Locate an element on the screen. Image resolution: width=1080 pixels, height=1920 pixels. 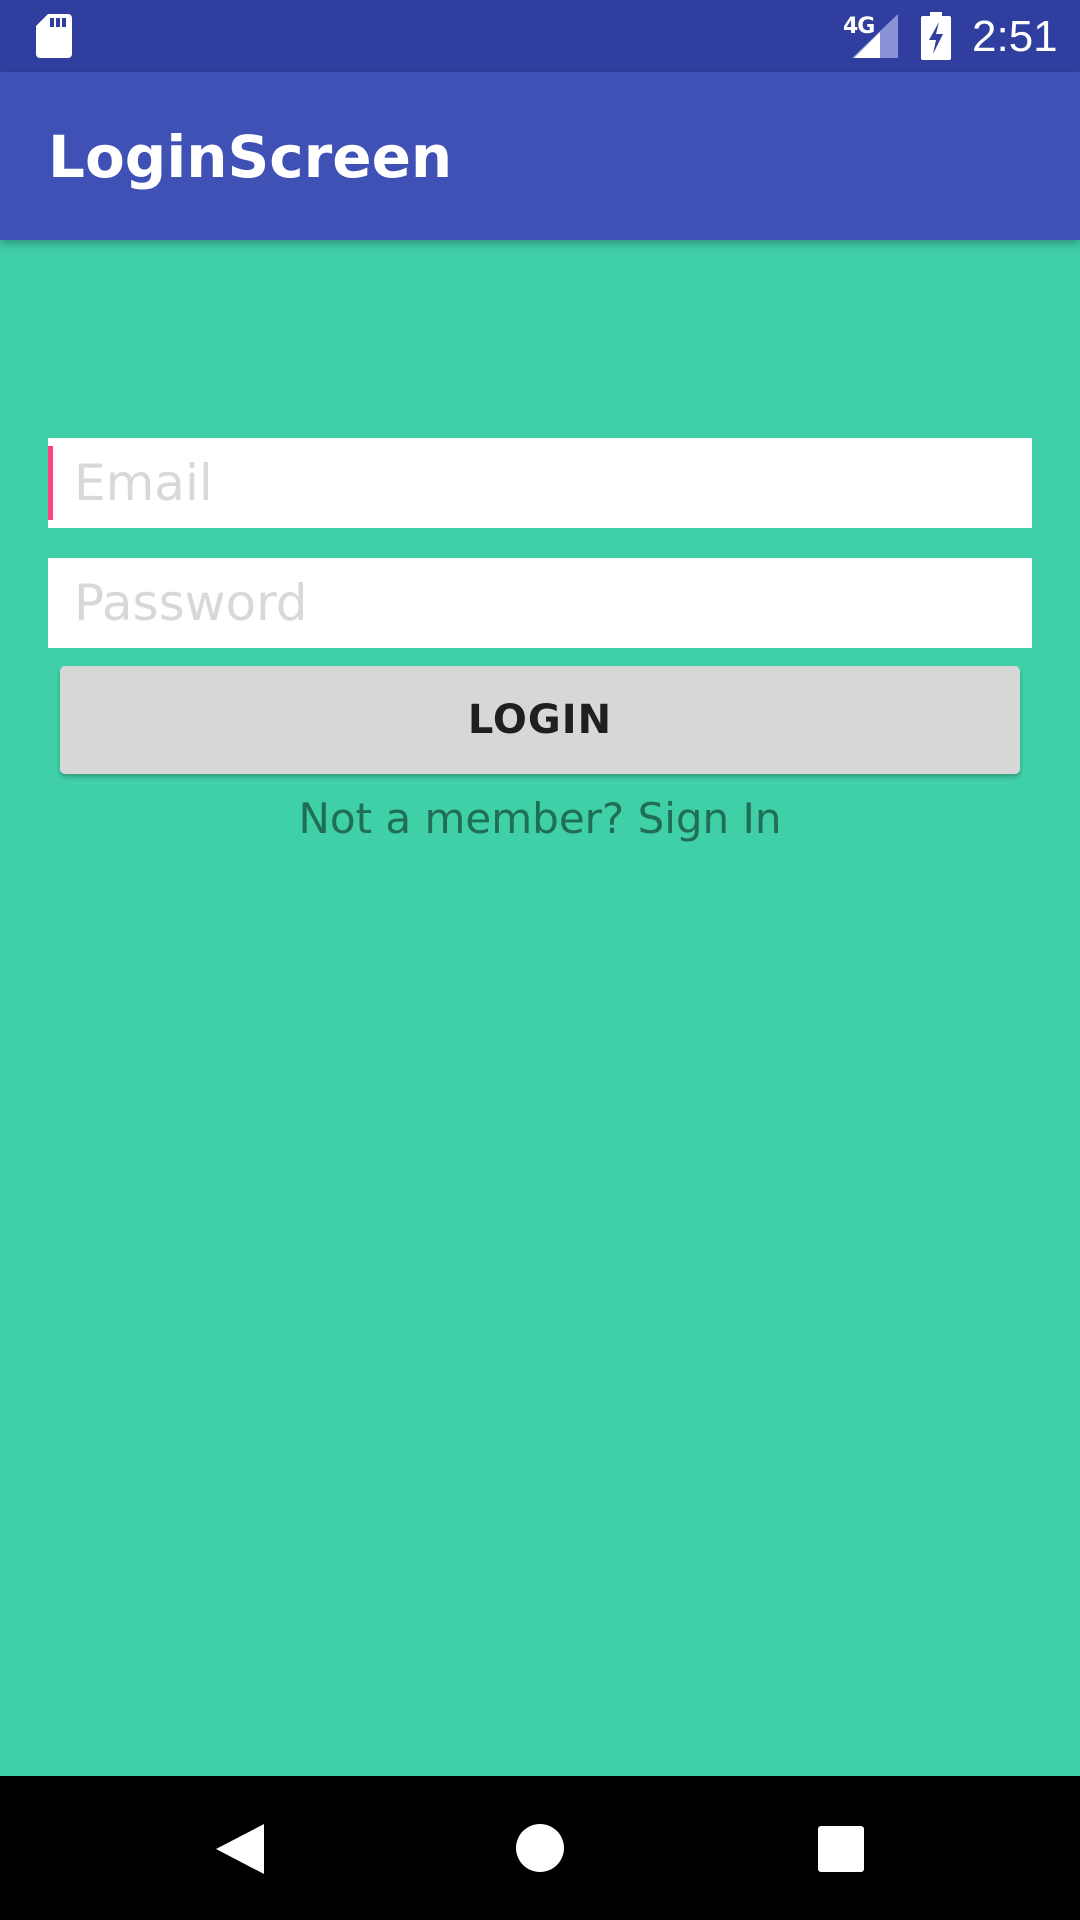
password-field-container is located at coordinates (540, 603).